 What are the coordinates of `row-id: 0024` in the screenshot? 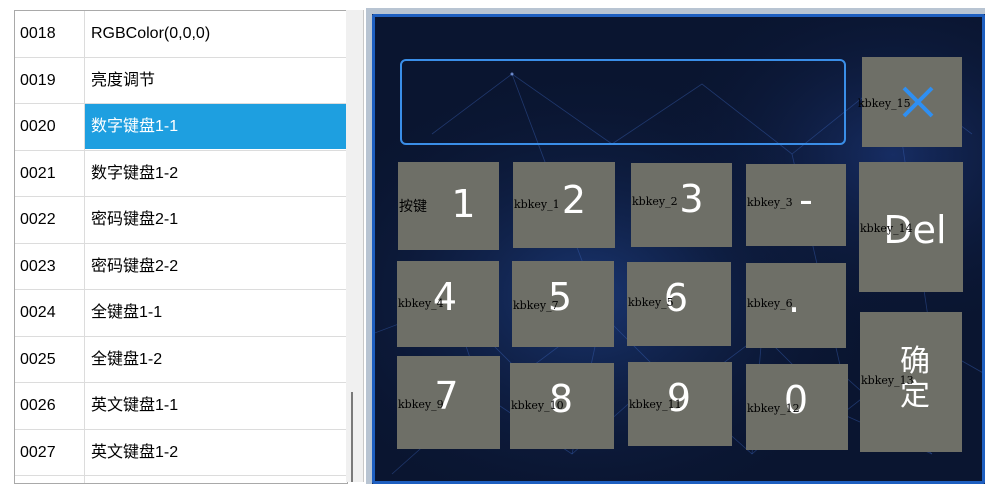 It's located at (38, 312).